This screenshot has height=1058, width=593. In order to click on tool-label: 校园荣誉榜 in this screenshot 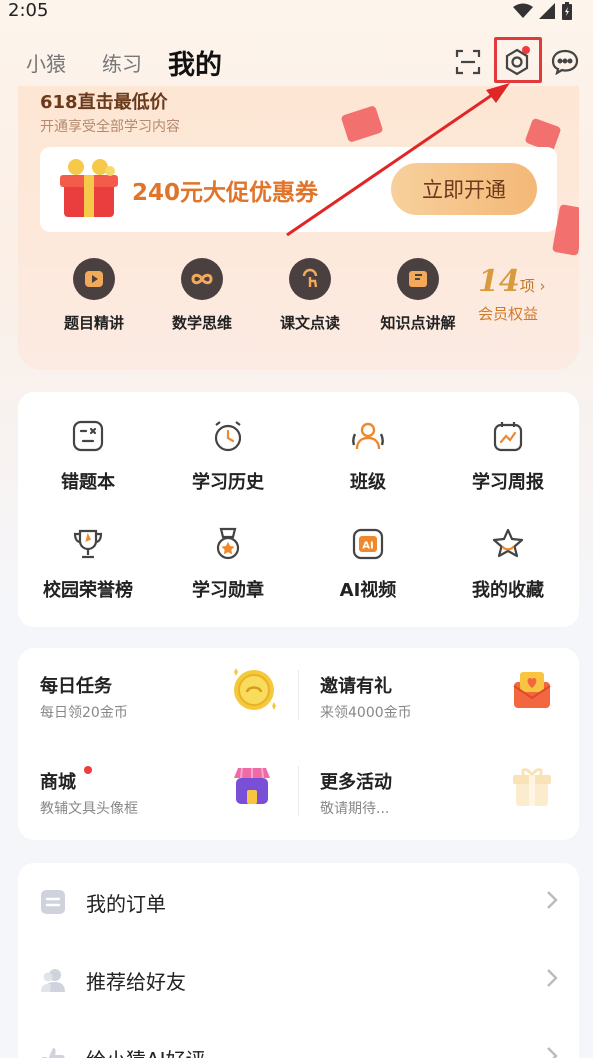, I will do `click(88, 590)`.